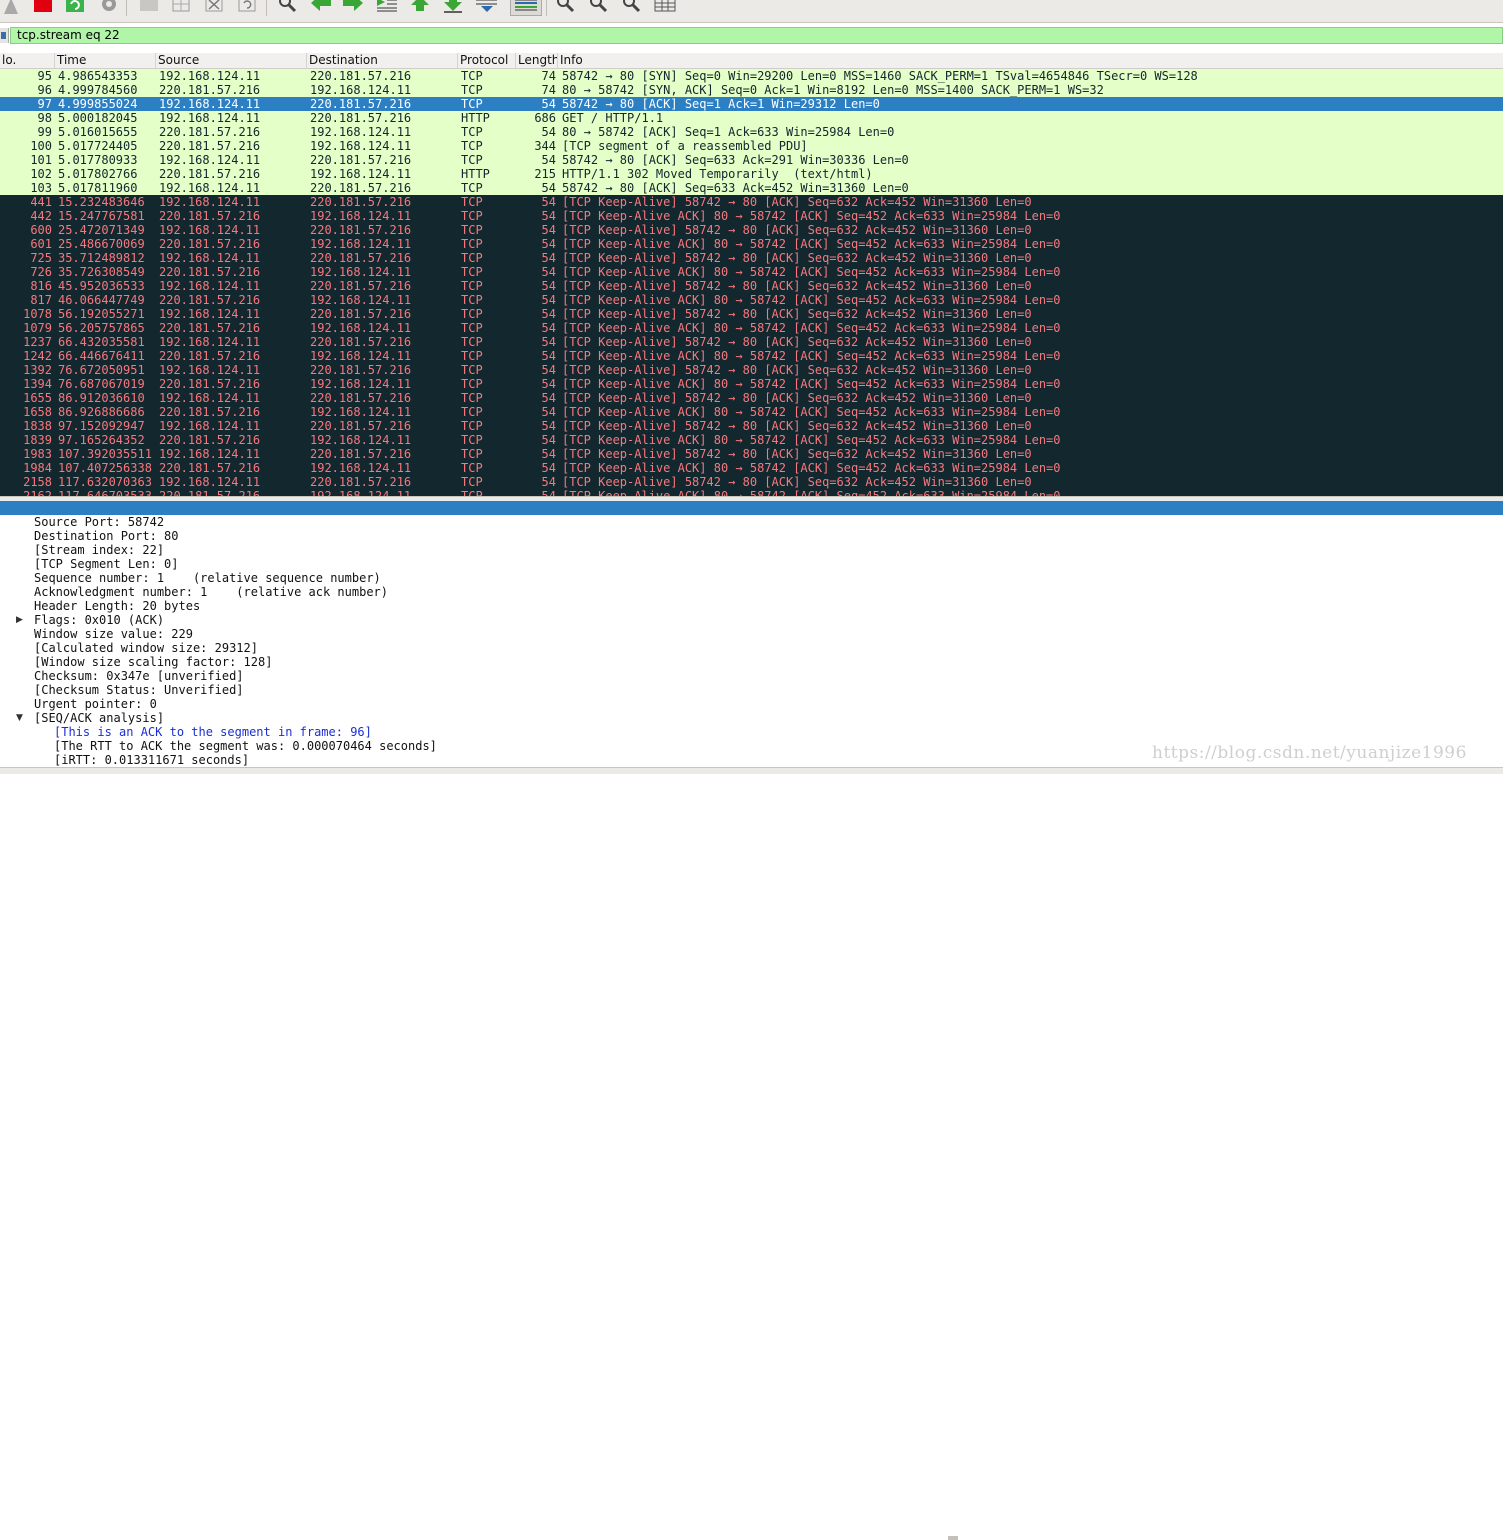 The height and width of the screenshot is (1540, 1503). I want to click on column-header-time: Time, so click(105, 60).